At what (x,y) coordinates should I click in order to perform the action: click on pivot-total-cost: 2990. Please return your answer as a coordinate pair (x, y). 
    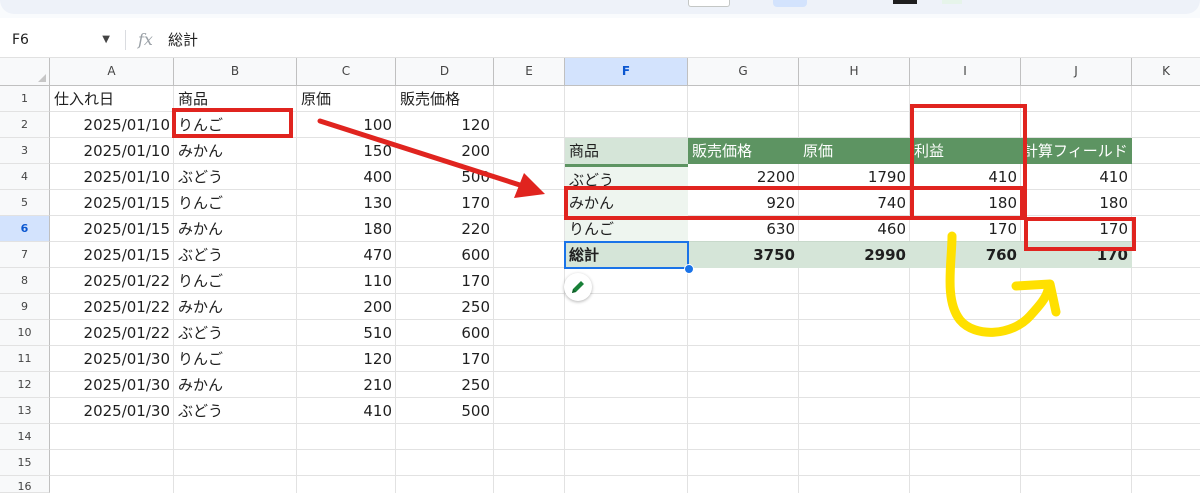
    Looking at the image, I should click on (854, 255).